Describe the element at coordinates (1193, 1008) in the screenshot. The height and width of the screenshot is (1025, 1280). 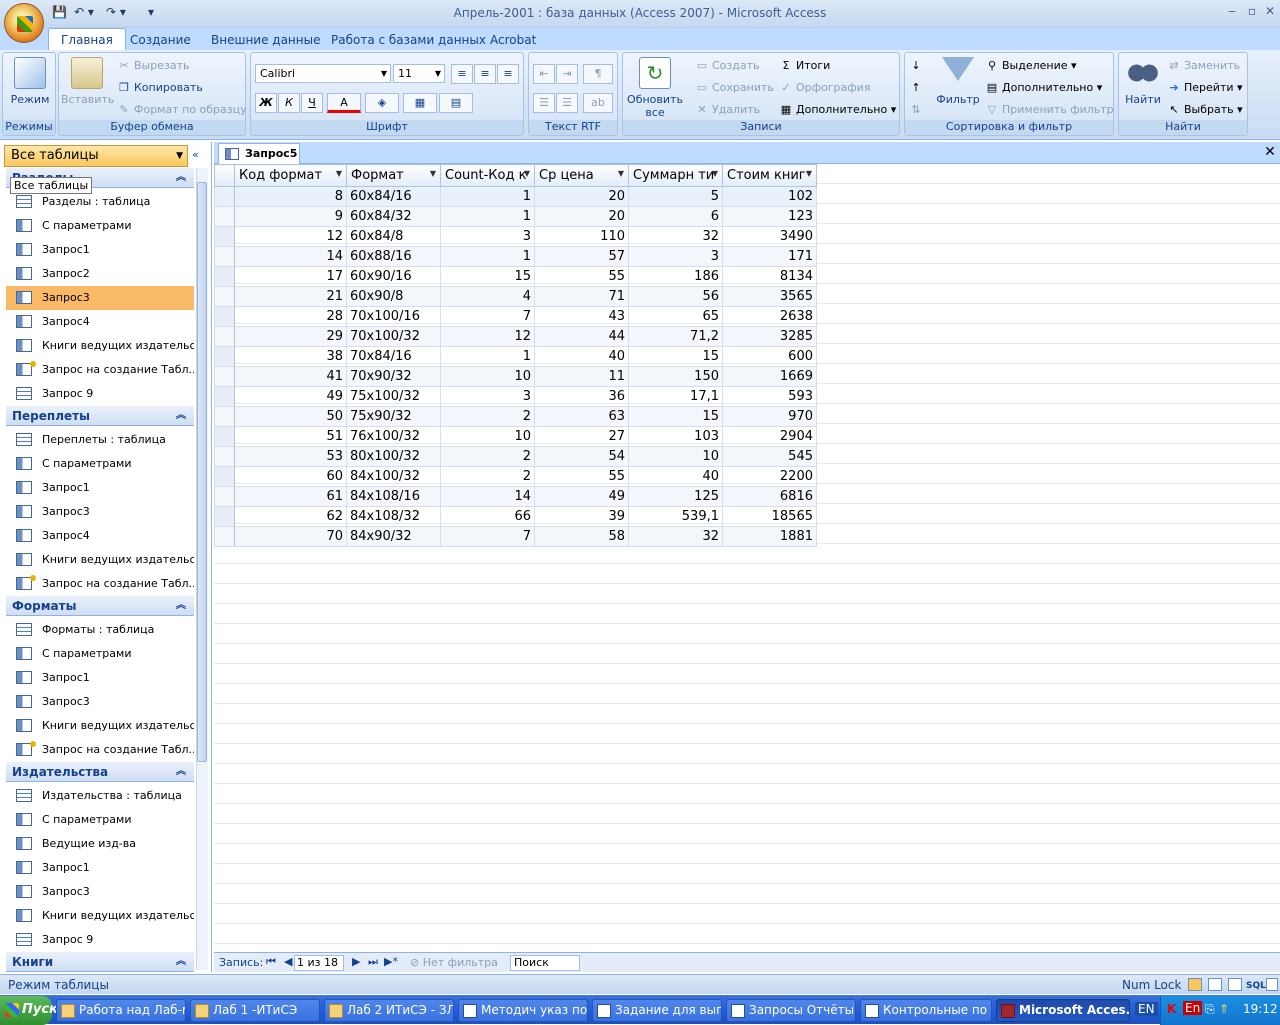
I see `keyboard-layout-icon: En` at that location.